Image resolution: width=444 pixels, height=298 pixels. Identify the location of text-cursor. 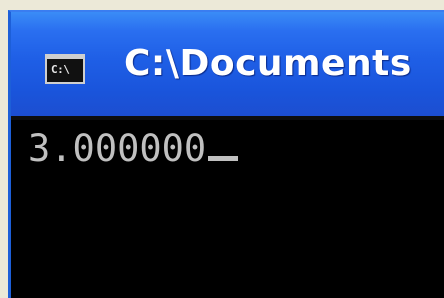
(223, 158).